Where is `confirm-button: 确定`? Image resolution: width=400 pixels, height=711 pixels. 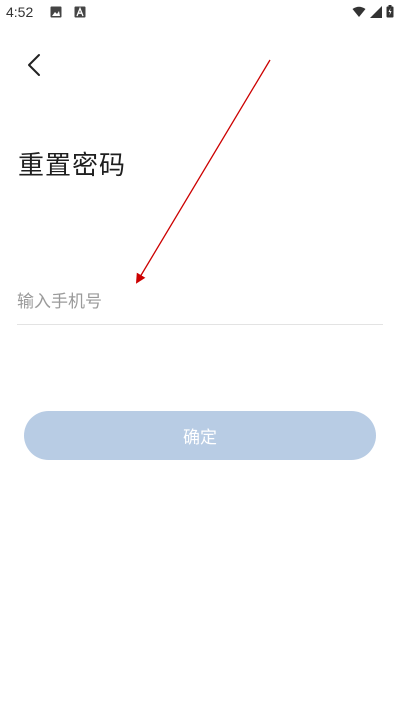
confirm-button: 确定 is located at coordinates (200, 435).